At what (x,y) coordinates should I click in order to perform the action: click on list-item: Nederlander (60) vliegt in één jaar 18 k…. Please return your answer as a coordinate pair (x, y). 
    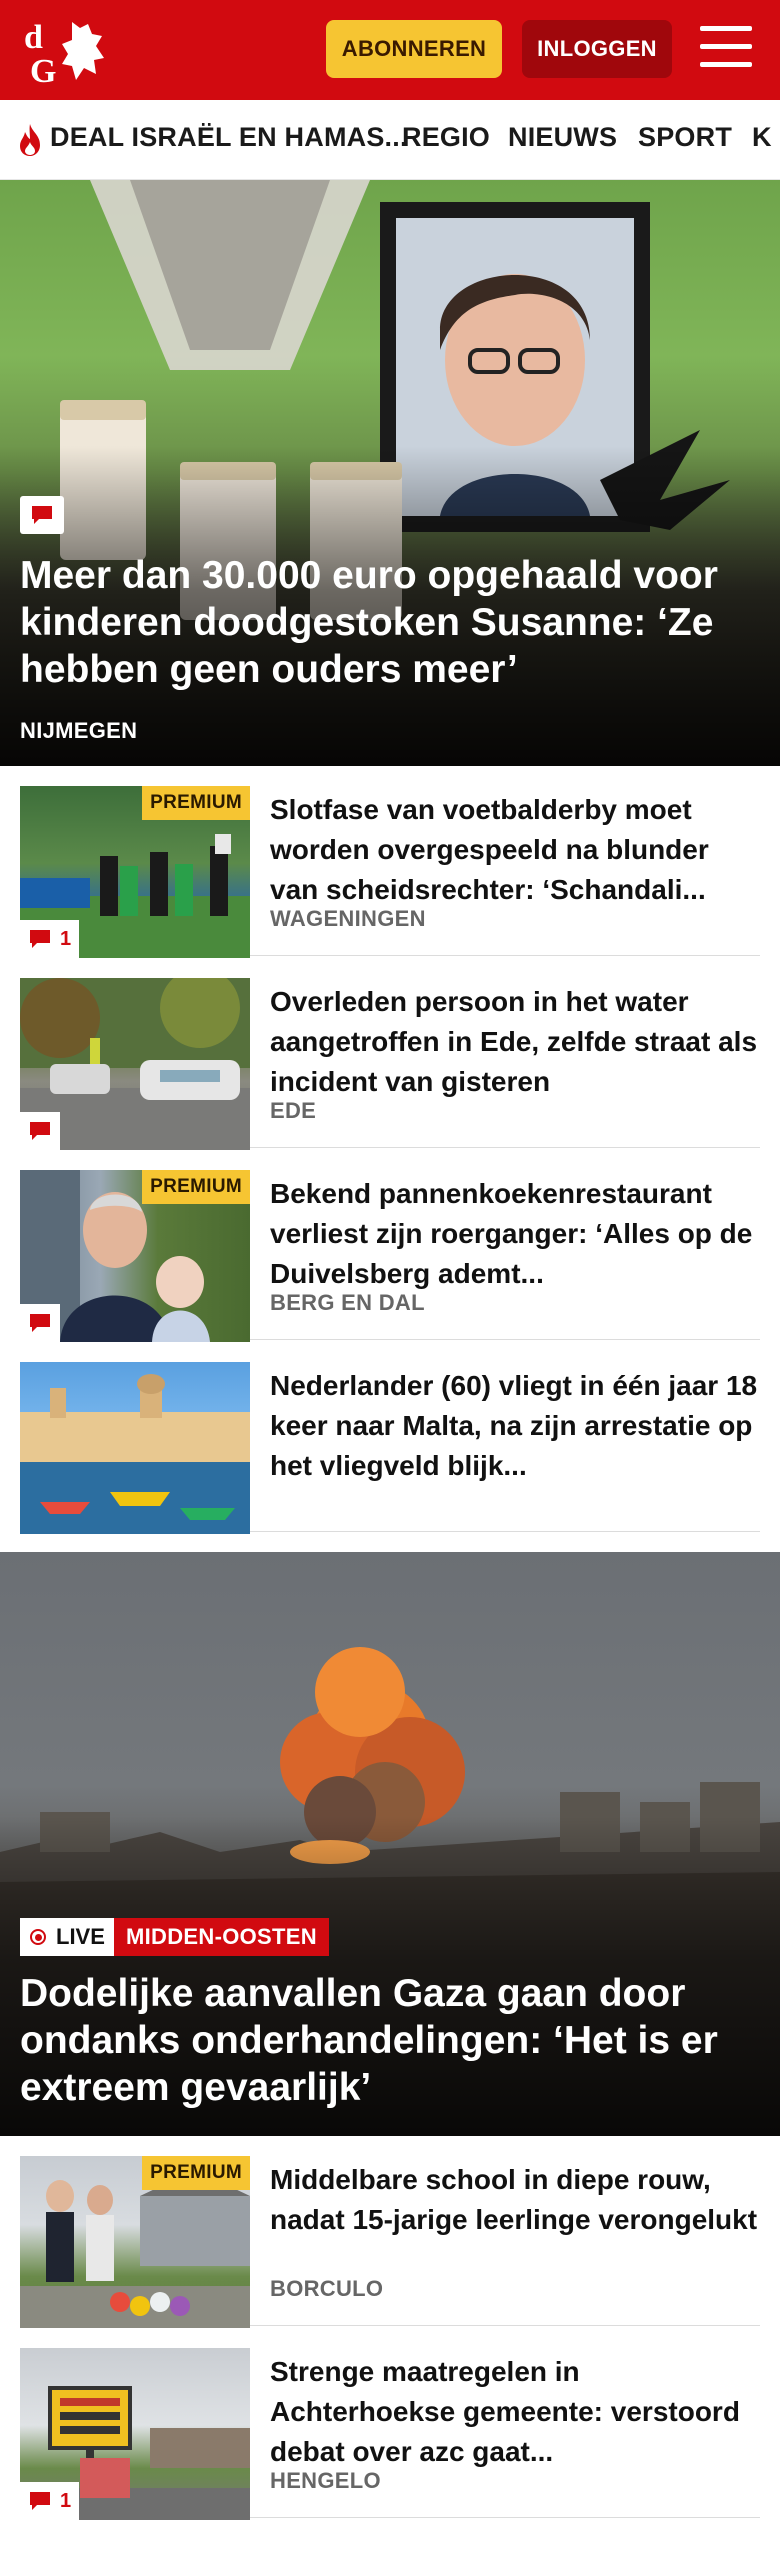
    Looking at the image, I should click on (390, 1438).